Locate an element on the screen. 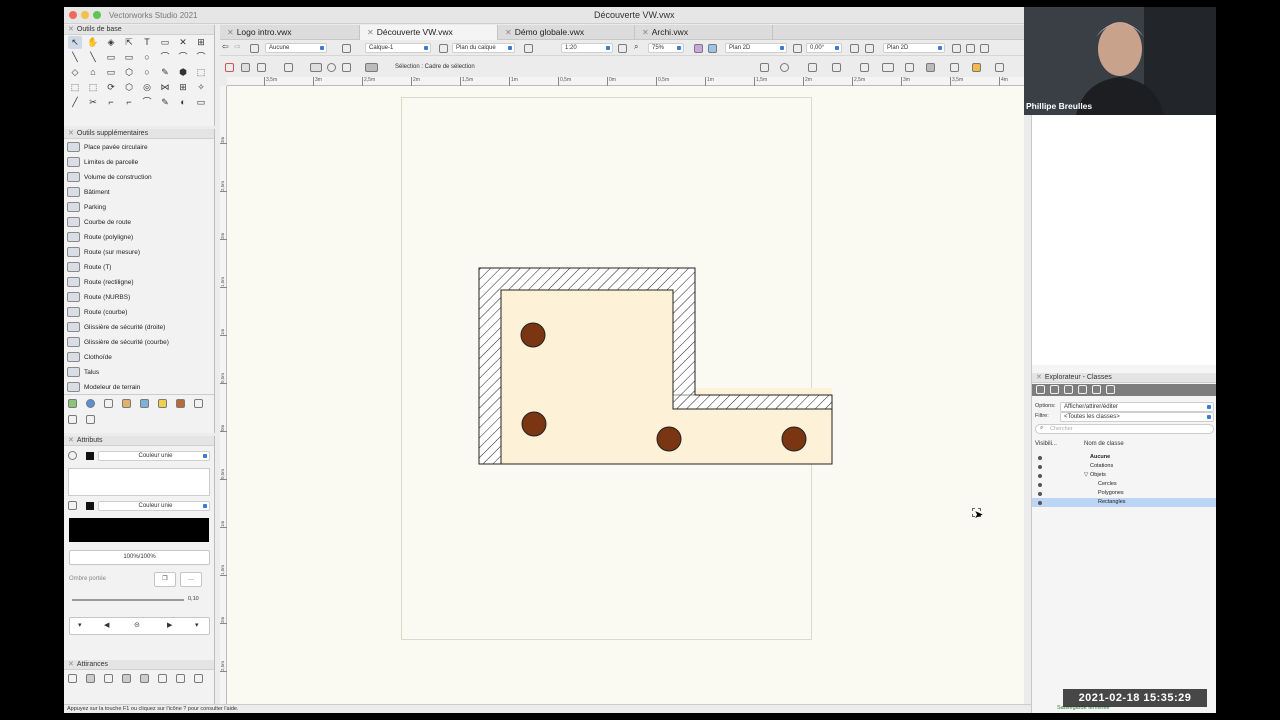 The image size is (1280, 720). projection-icon is located at coordinates (970, 48).